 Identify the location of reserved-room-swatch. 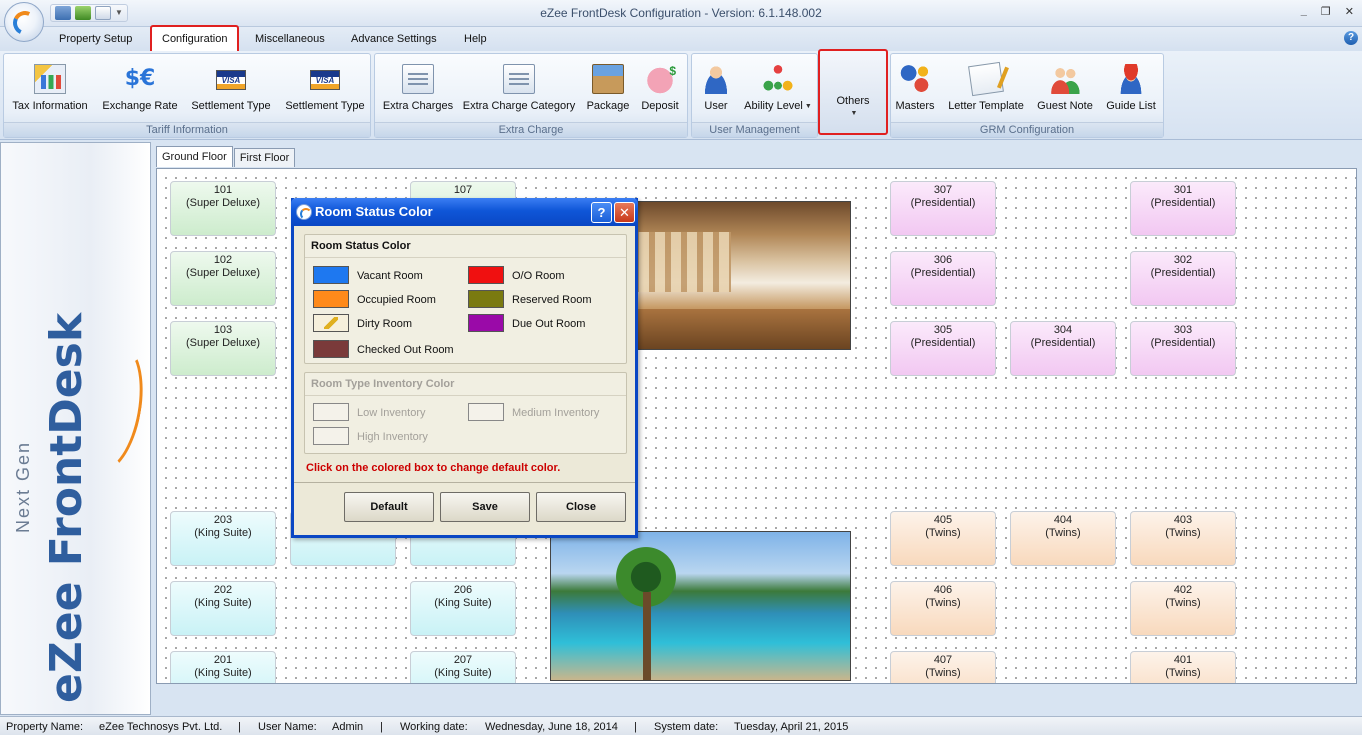
(486, 299).